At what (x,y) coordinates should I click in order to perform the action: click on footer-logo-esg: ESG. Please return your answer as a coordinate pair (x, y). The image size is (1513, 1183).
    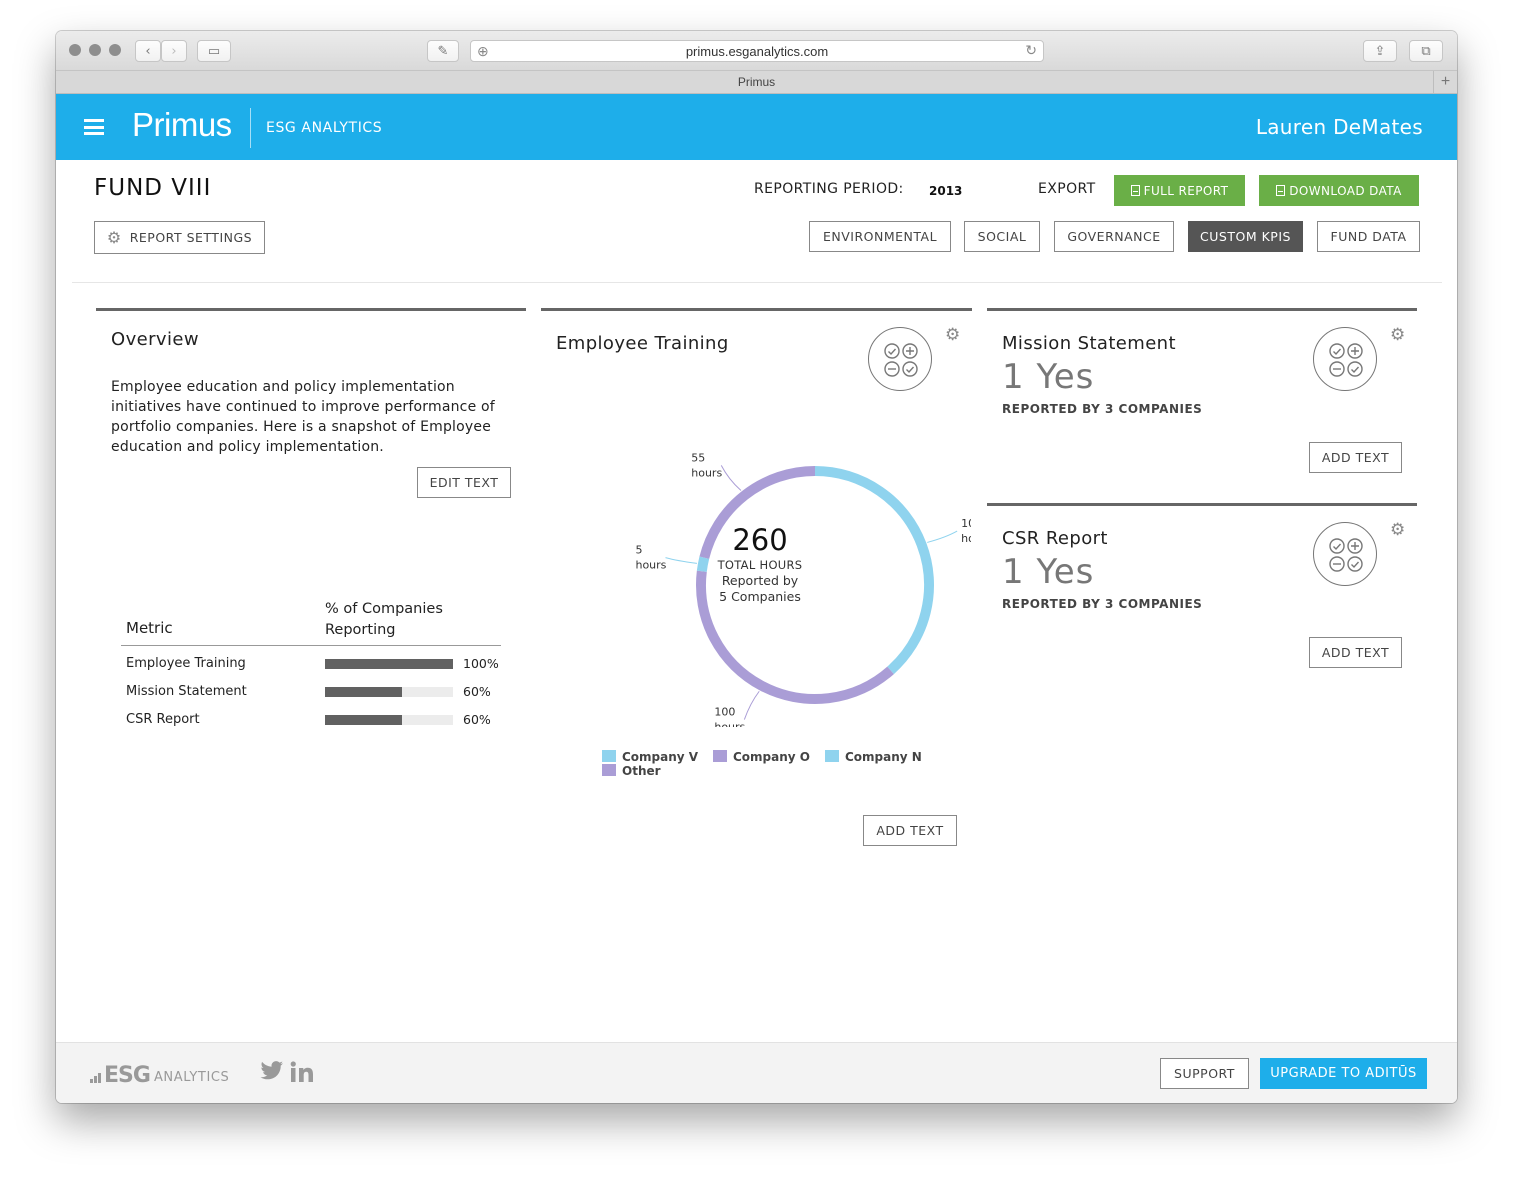
    Looking at the image, I should click on (127, 1075).